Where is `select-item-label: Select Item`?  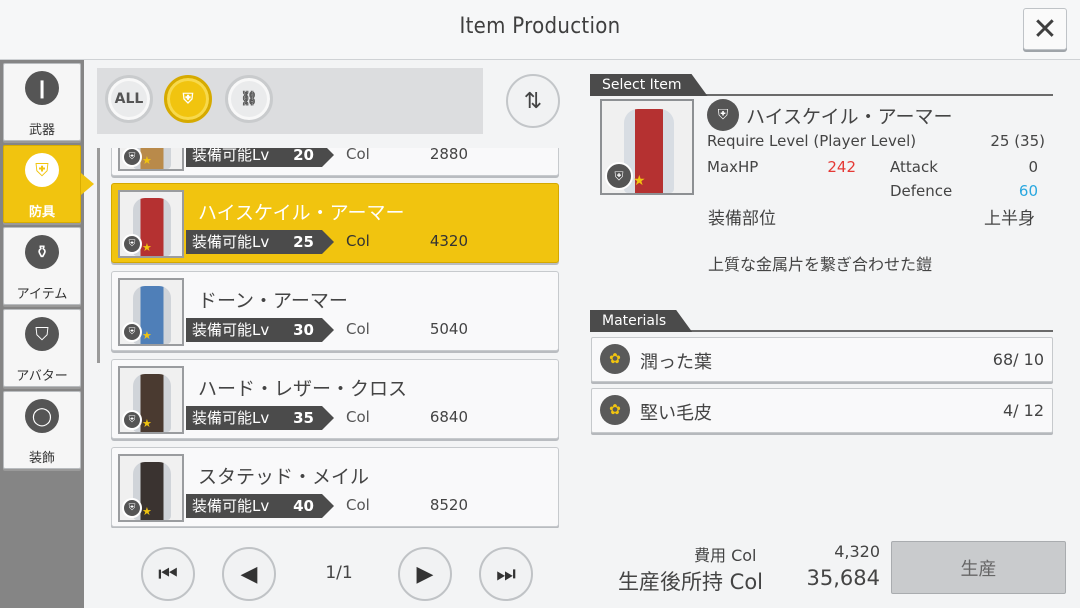
select-item-label: Select Item is located at coordinates (649, 85).